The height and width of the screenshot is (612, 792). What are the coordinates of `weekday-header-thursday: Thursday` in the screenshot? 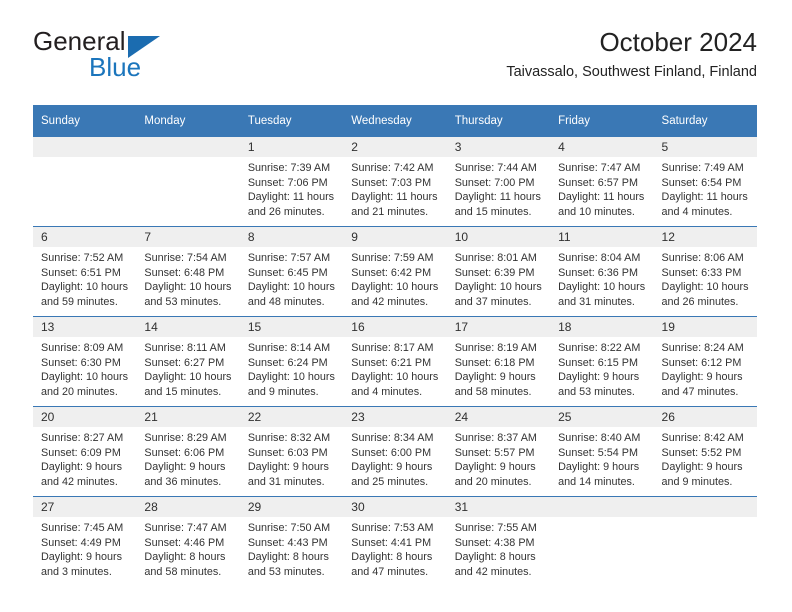 It's located at (498, 121).